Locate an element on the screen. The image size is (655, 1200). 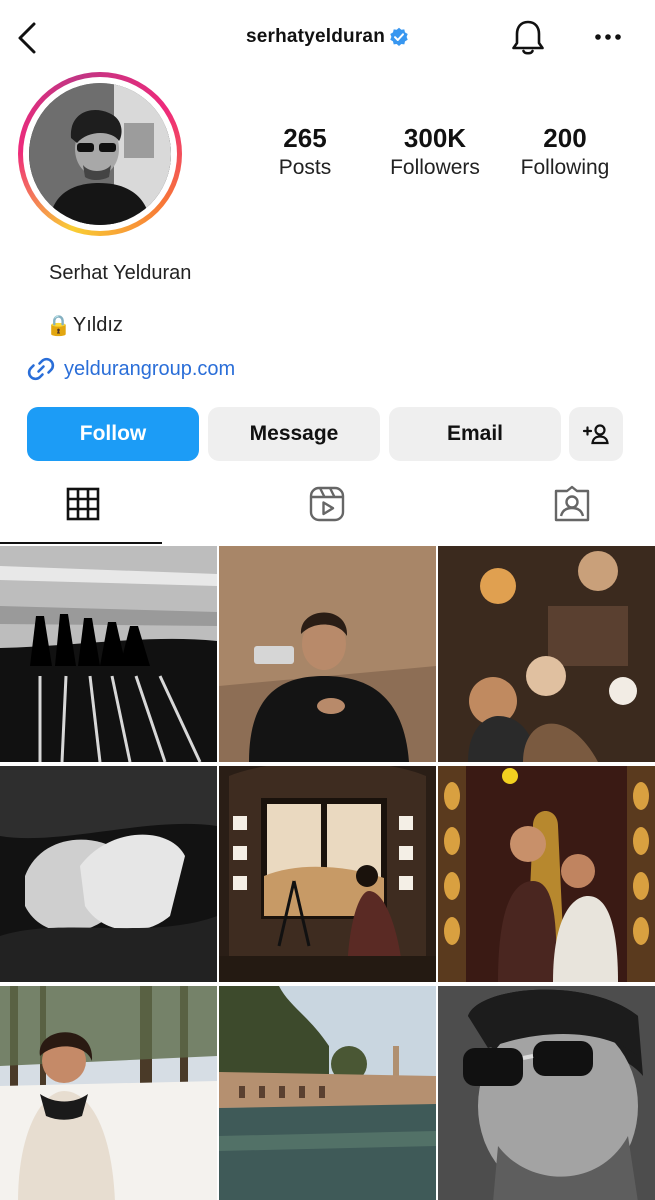
avatar-photo is located at coordinates (100, 154).